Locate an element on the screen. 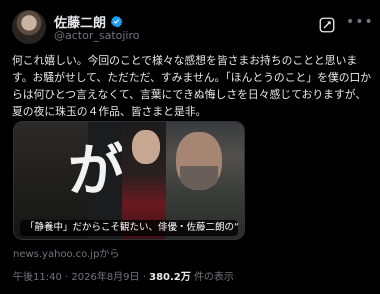 Image resolution: width=380 pixels, height=294 pixels. card-image-beard is located at coordinates (199, 178).